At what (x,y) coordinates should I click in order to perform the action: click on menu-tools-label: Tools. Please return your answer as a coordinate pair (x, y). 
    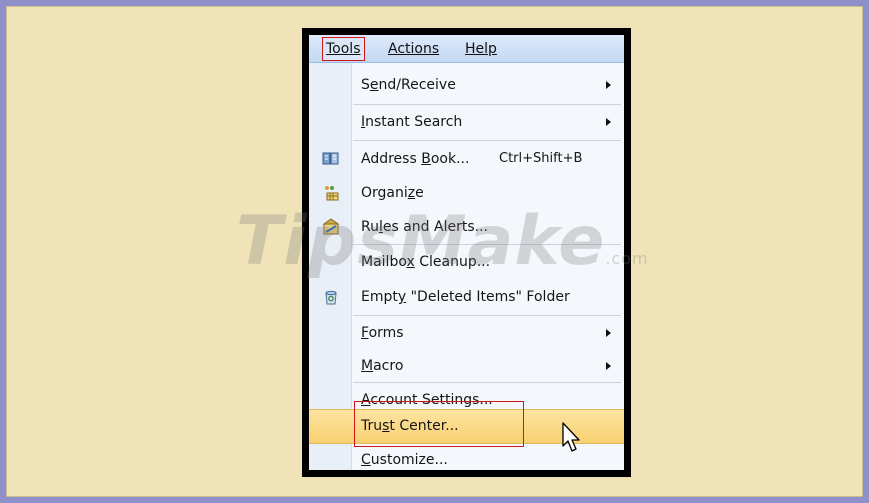
    Looking at the image, I should click on (343, 49).